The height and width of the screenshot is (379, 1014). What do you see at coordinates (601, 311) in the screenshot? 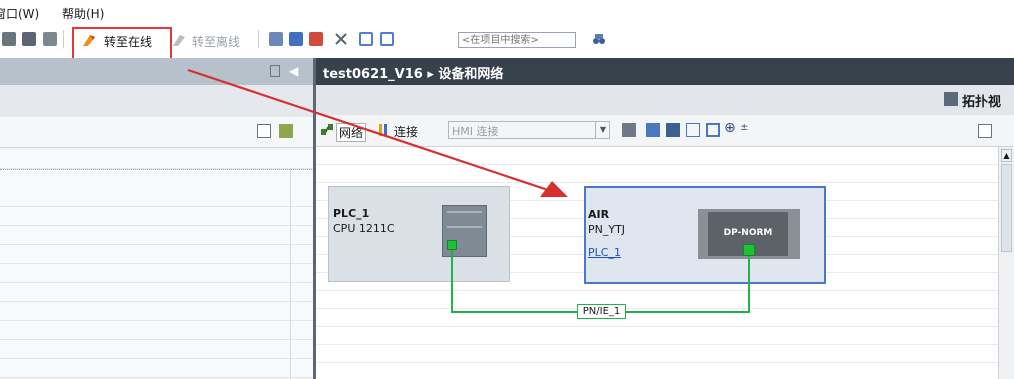
I see `subnet-label: PN/IE_1` at bounding box center [601, 311].